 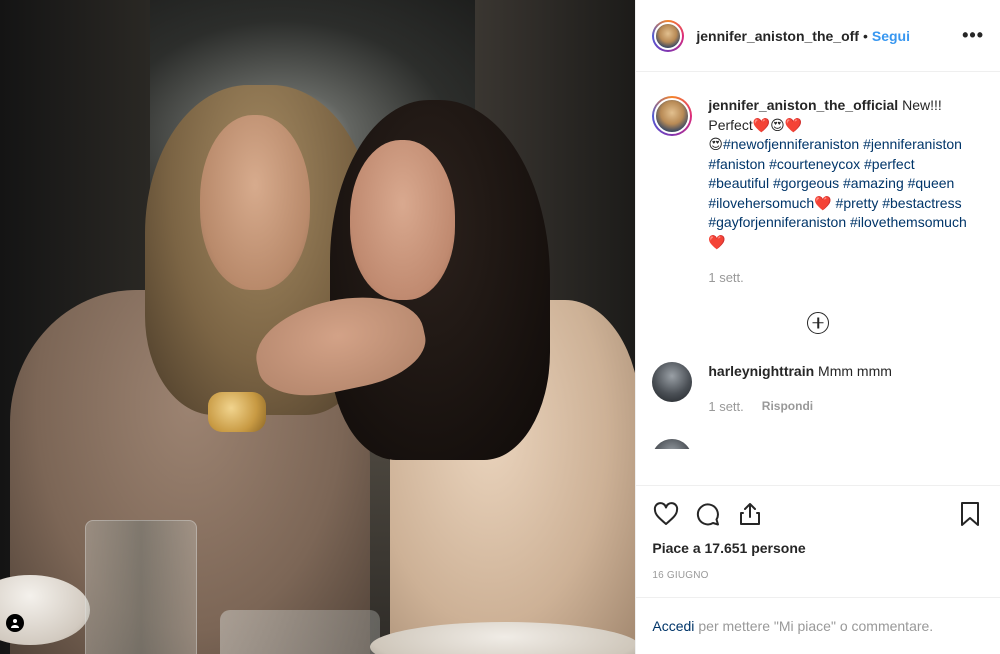 What do you see at coordinates (777, 36) in the screenshot?
I see `author-username: jennifer_aniston_the_off` at bounding box center [777, 36].